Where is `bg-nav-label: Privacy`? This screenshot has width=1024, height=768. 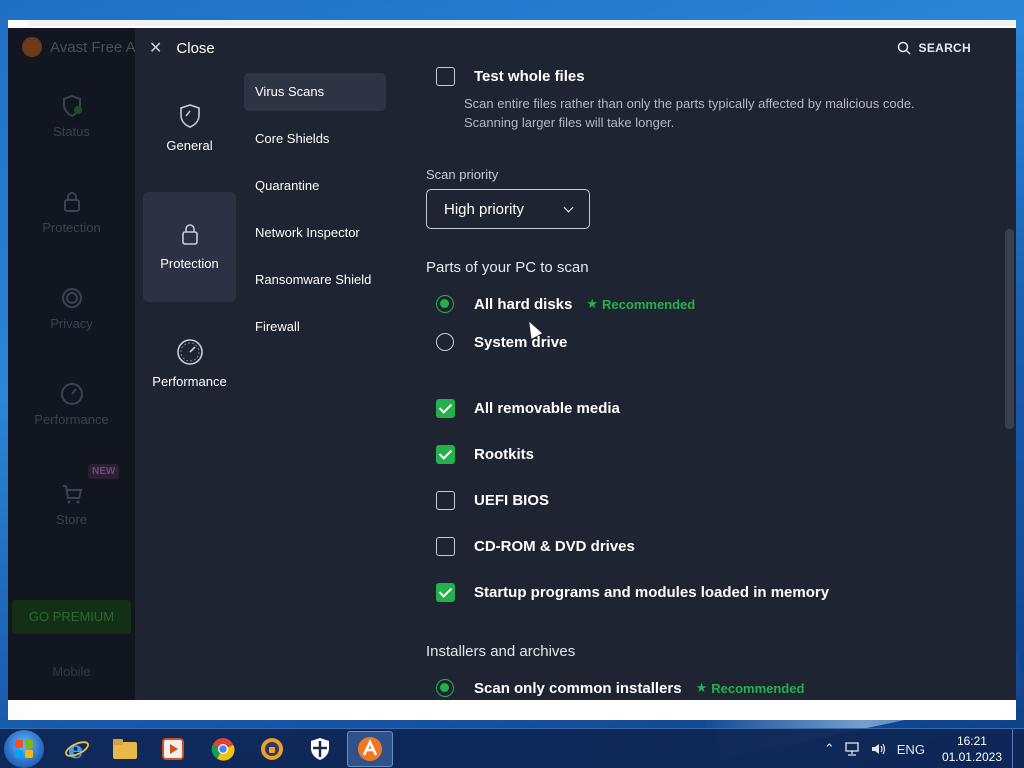 bg-nav-label: Privacy is located at coordinates (71, 323).